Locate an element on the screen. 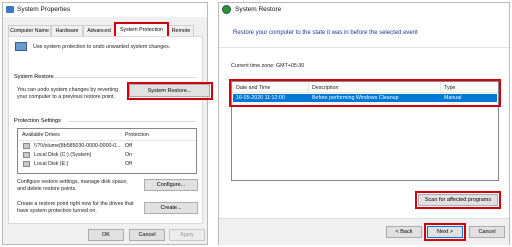 The width and height of the screenshot is (512, 247). title-bar: System Properties is located at coordinates (105, 10).